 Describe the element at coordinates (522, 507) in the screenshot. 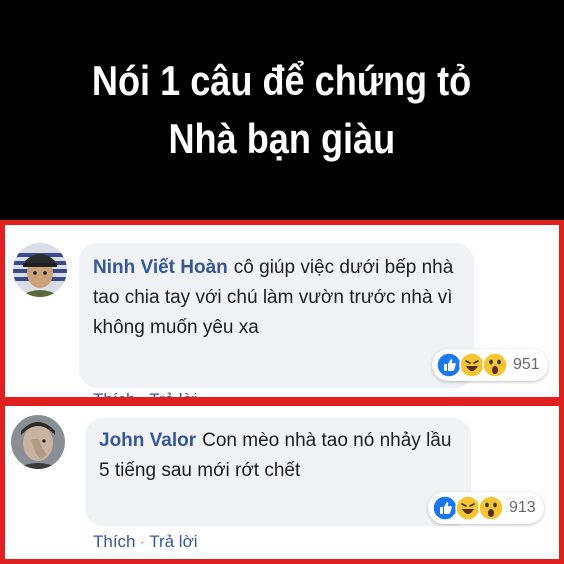

I see `reaction-count: 913` at that location.